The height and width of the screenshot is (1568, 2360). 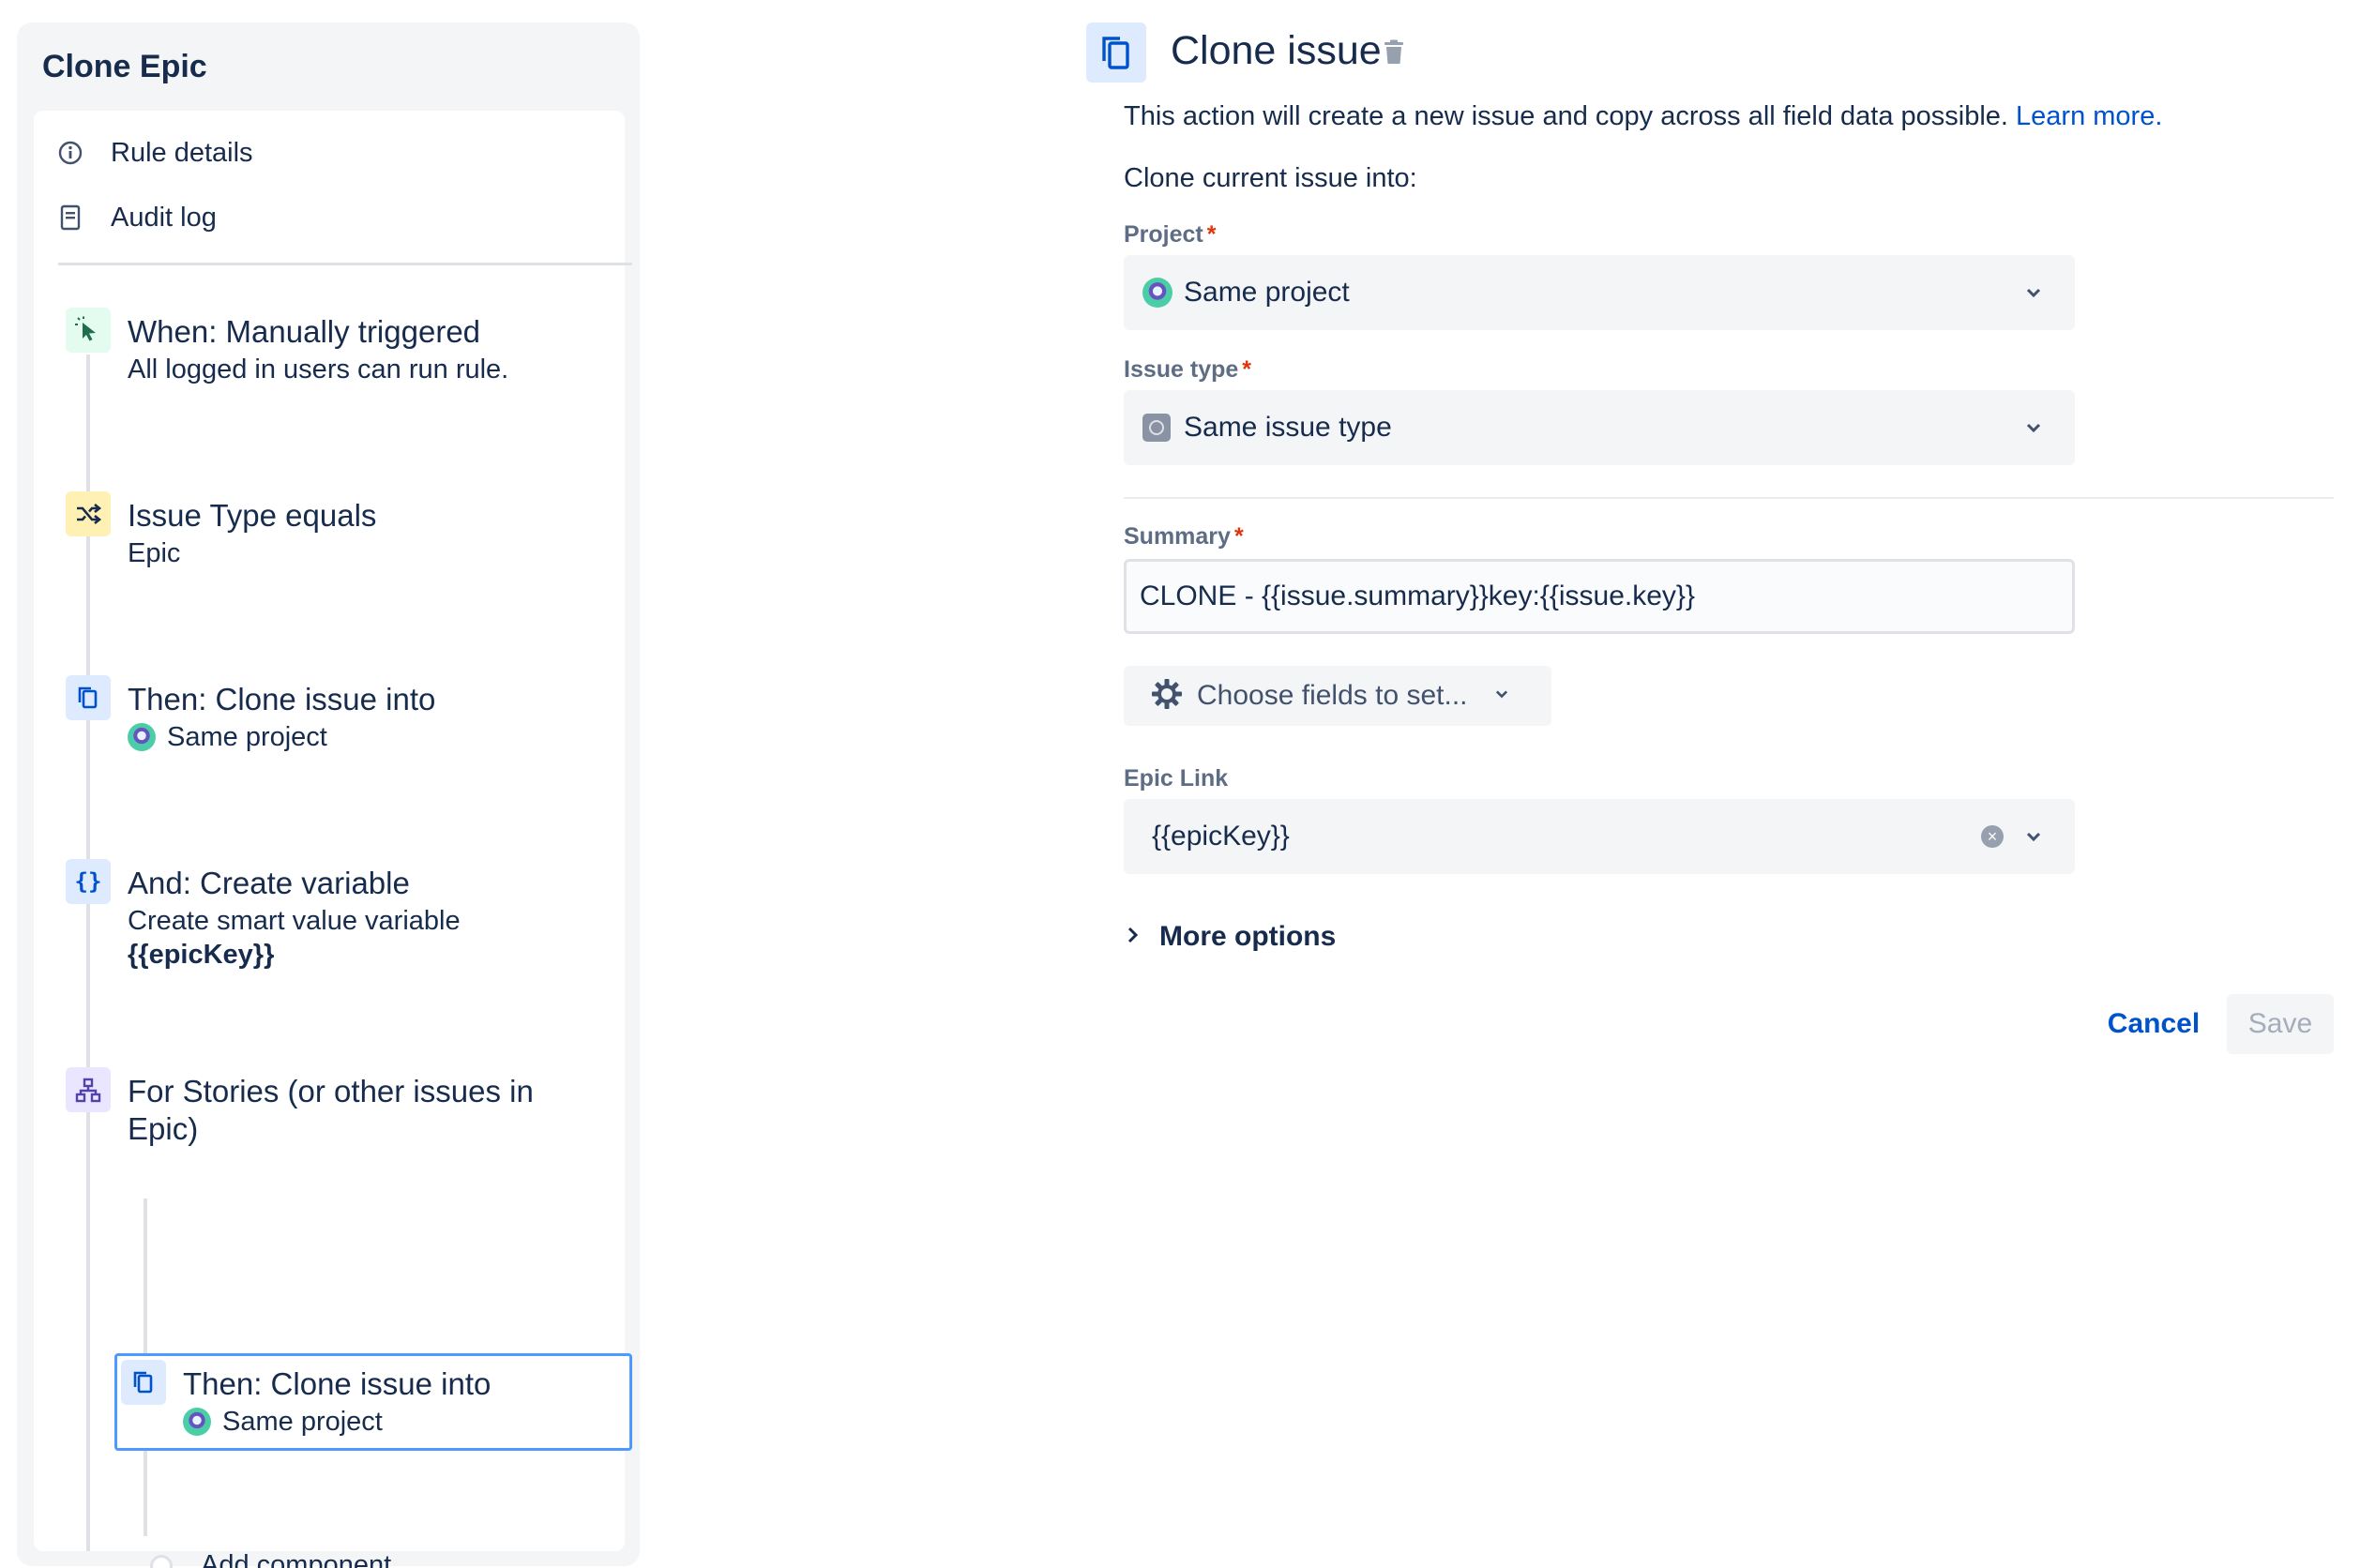 I want to click on epic-link-value: {{epicKey}}, so click(x=1221, y=836).